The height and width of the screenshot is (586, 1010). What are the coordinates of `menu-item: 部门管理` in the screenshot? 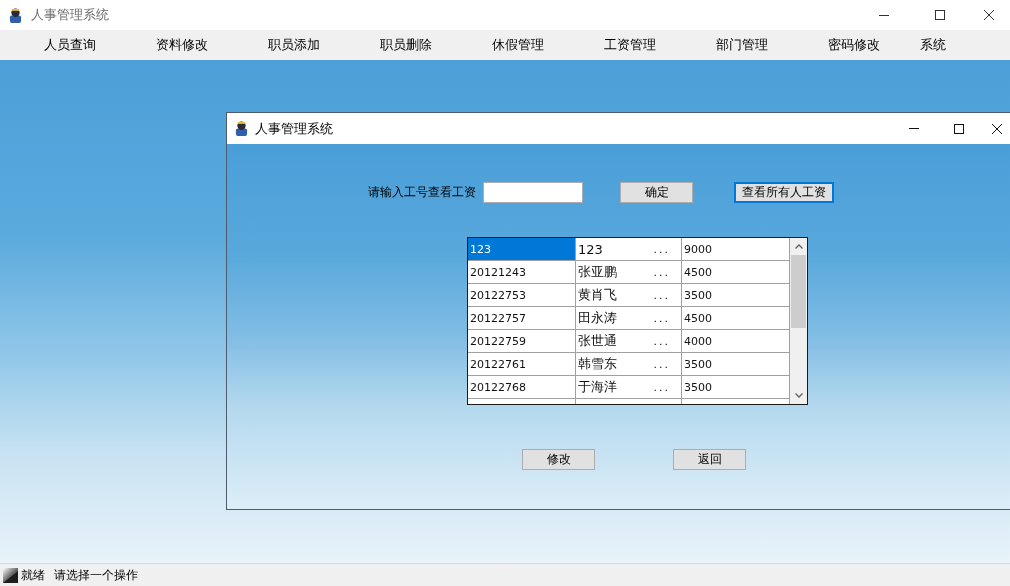 It's located at (742, 45).